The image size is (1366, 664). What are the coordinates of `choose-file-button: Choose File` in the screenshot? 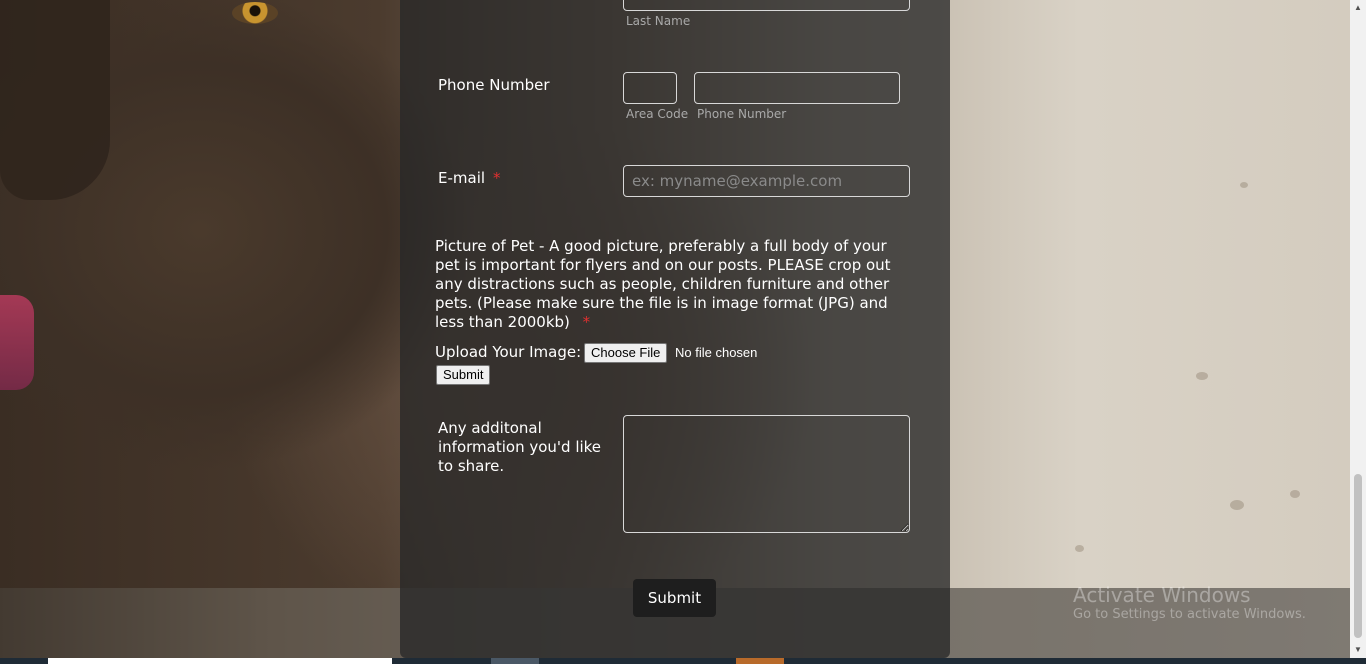 It's located at (626, 353).